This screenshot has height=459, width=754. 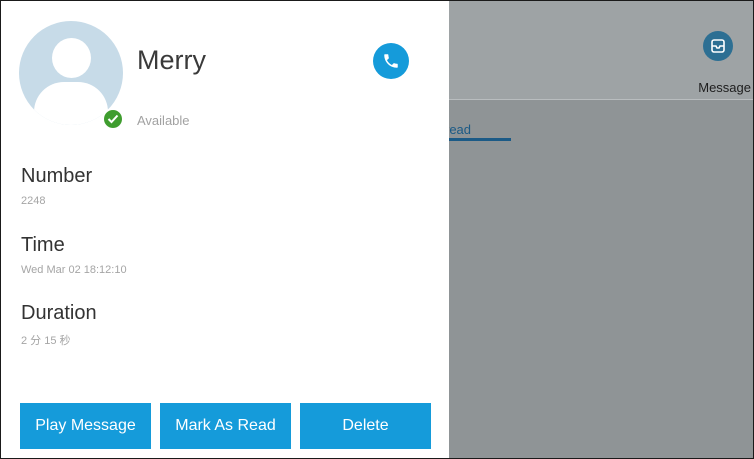 What do you see at coordinates (71, 58) in the screenshot?
I see `avatar-head-shape` at bounding box center [71, 58].